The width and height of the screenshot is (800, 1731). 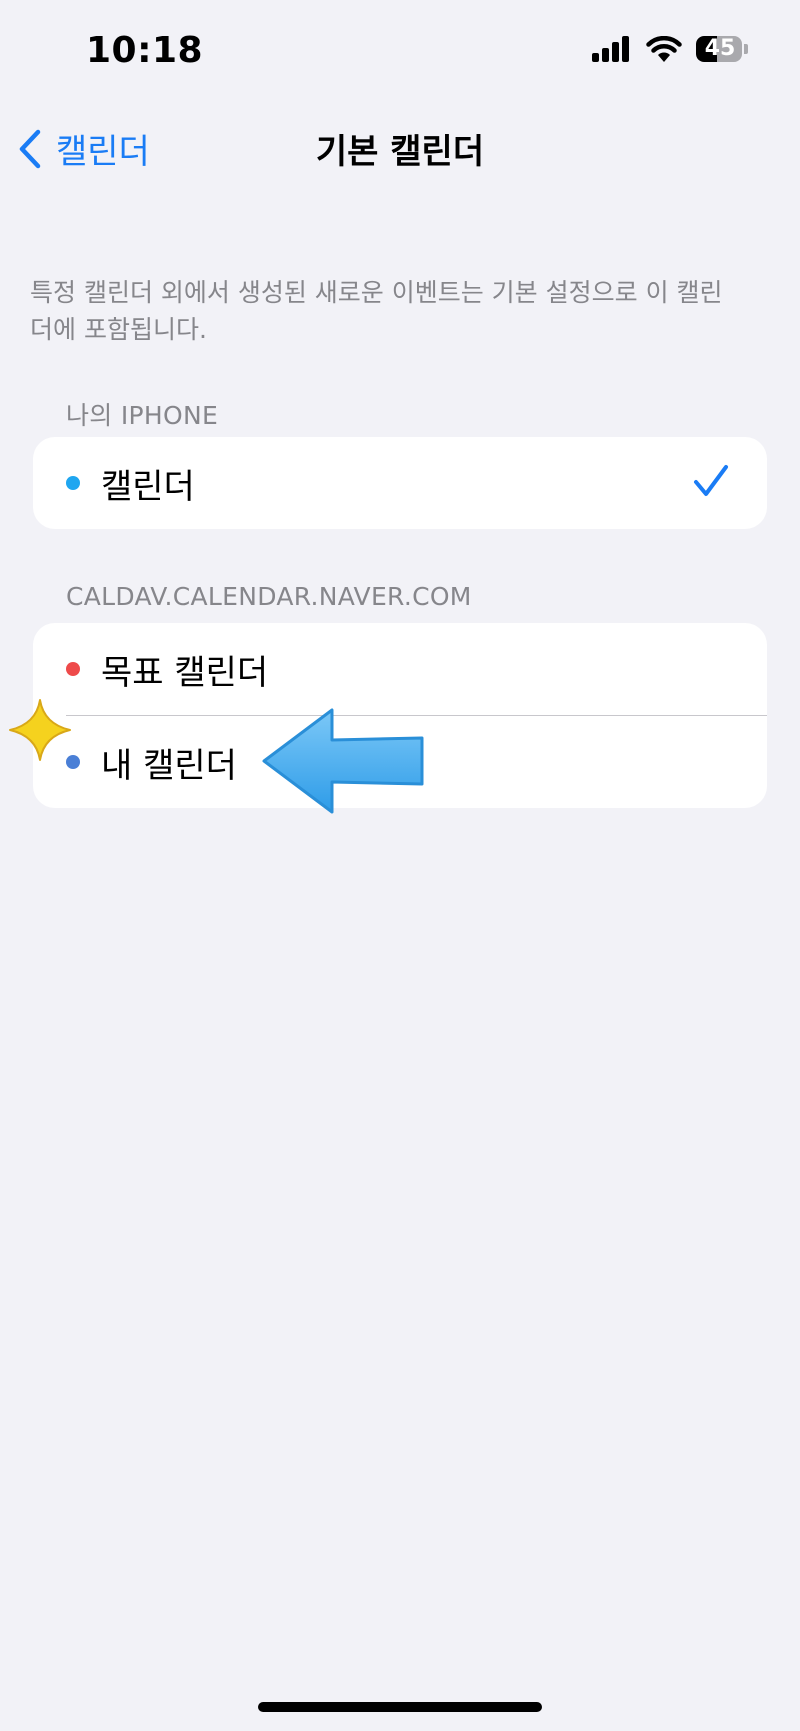 What do you see at coordinates (40, 730) in the screenshot?
I see `sparkle-icon` at bounding box center [40, 730].